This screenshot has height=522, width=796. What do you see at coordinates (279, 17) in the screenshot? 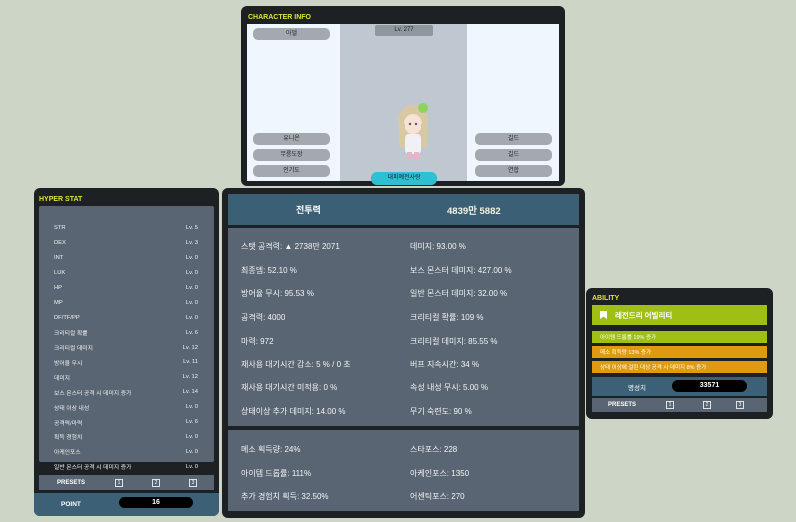
I see `character-info-title: CHARACTER INFO` at bounding box center [279, 17].